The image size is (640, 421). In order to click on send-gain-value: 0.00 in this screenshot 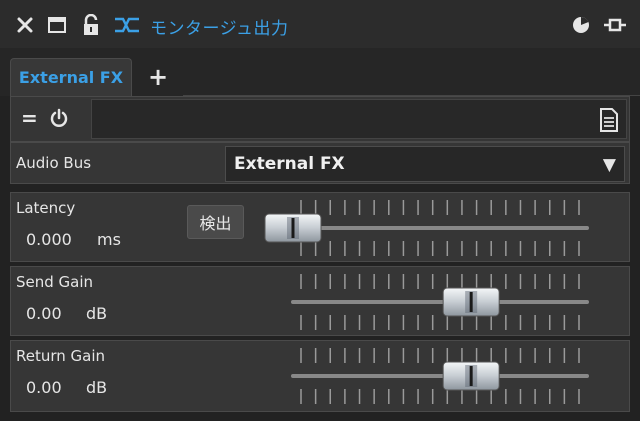, I will do `click(44, 313)`.